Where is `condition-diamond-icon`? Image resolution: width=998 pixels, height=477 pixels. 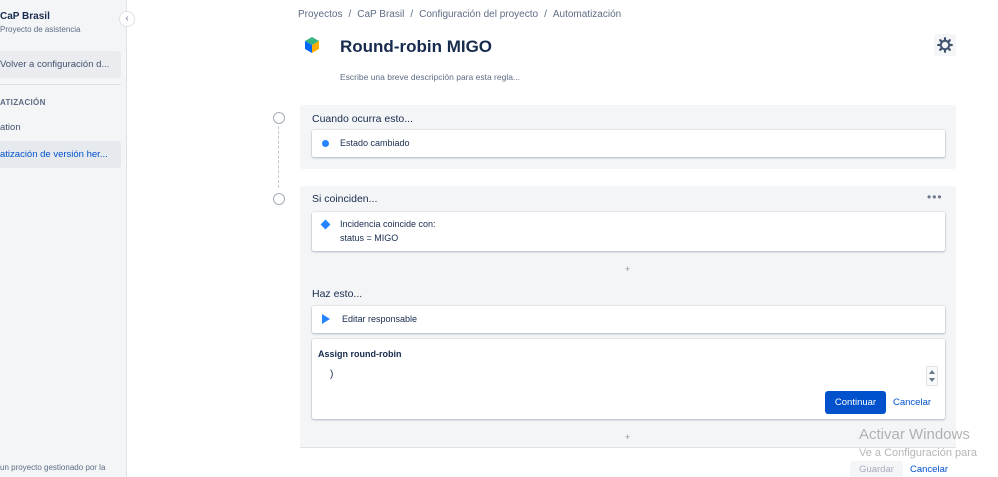 condition-diamond-icon is located at coordinates (325, 224).